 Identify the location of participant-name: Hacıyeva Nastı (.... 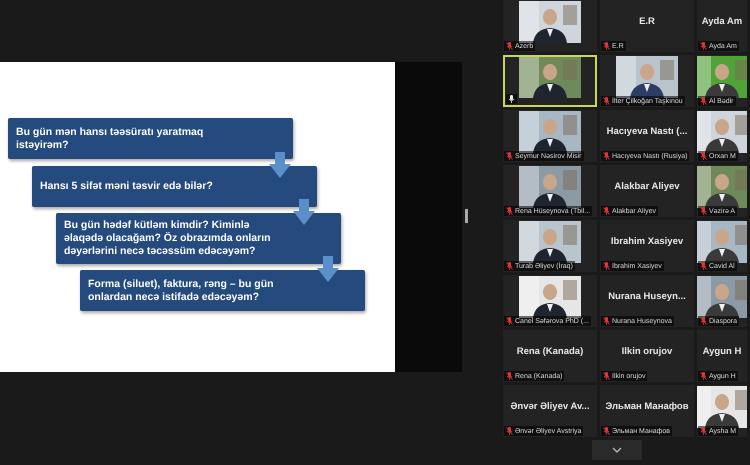
(647, 131).